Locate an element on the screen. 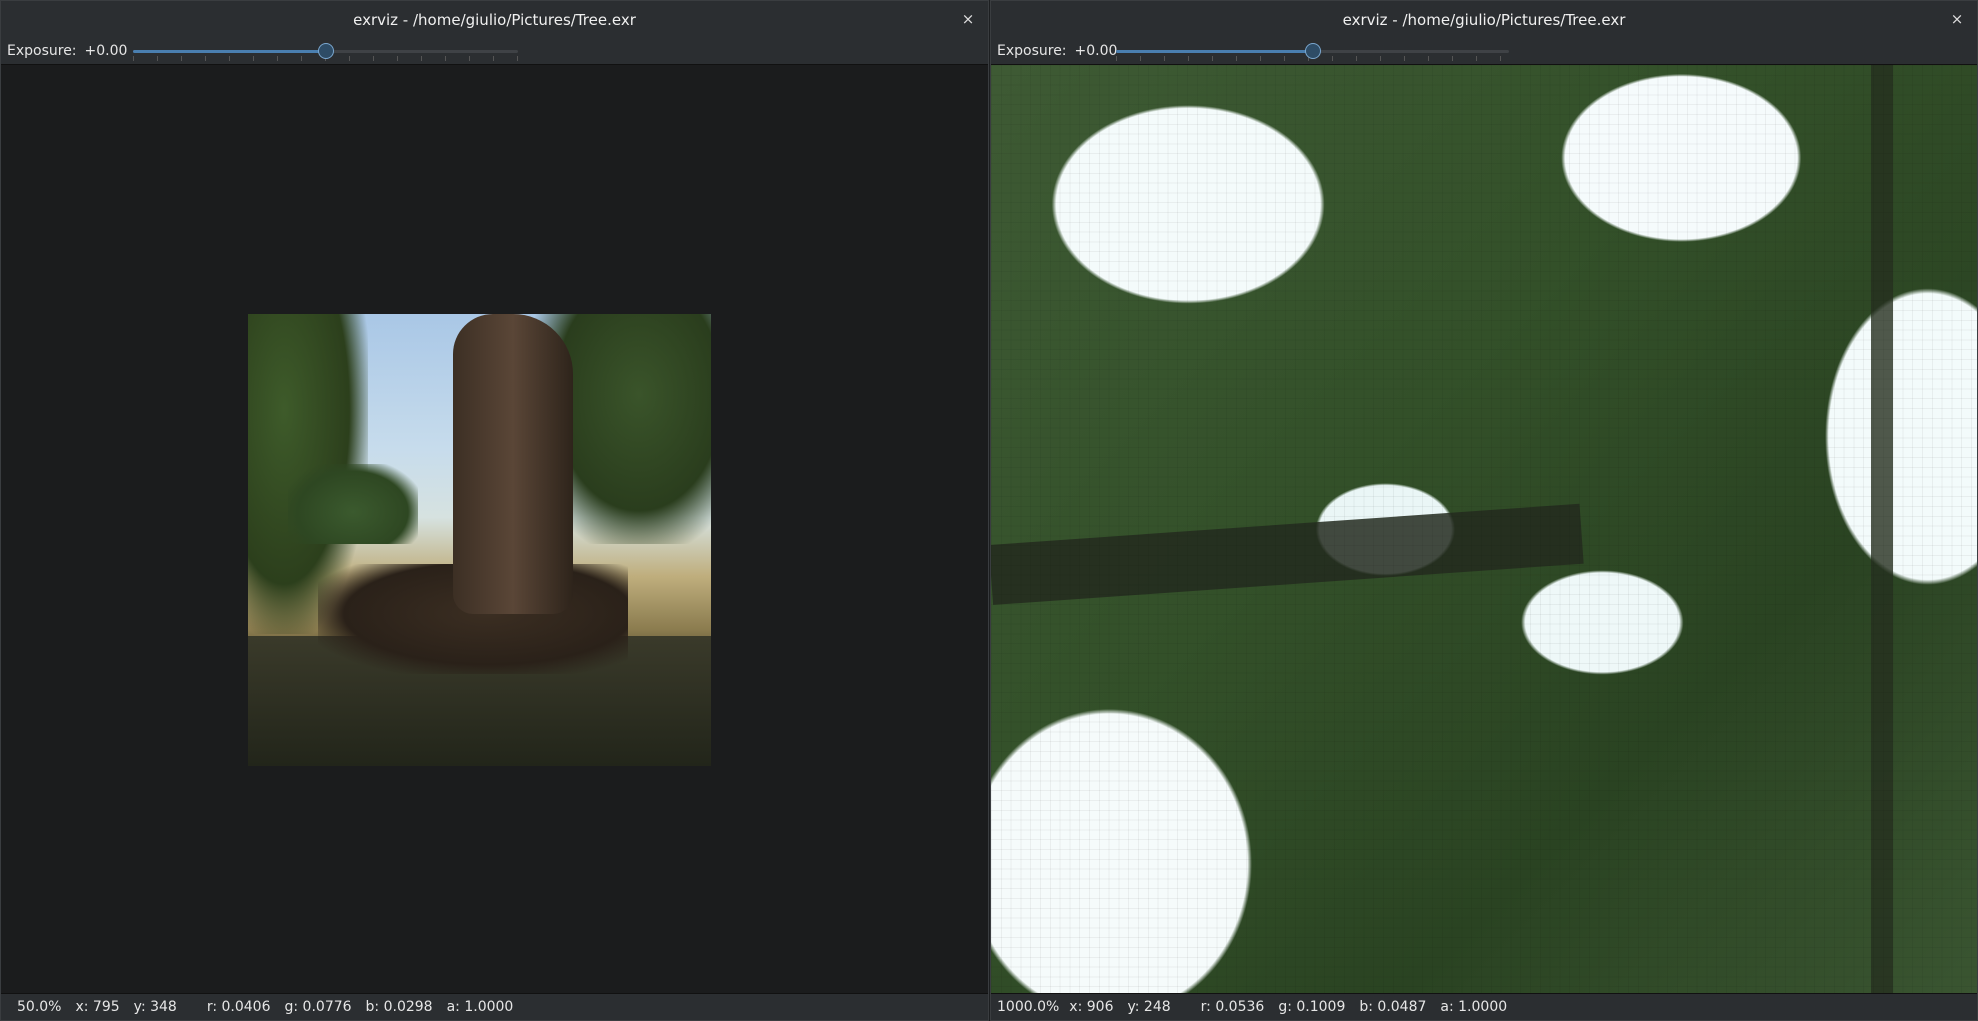  pixel-b: b: 0.0298 is located at coordinates (399, 1007).